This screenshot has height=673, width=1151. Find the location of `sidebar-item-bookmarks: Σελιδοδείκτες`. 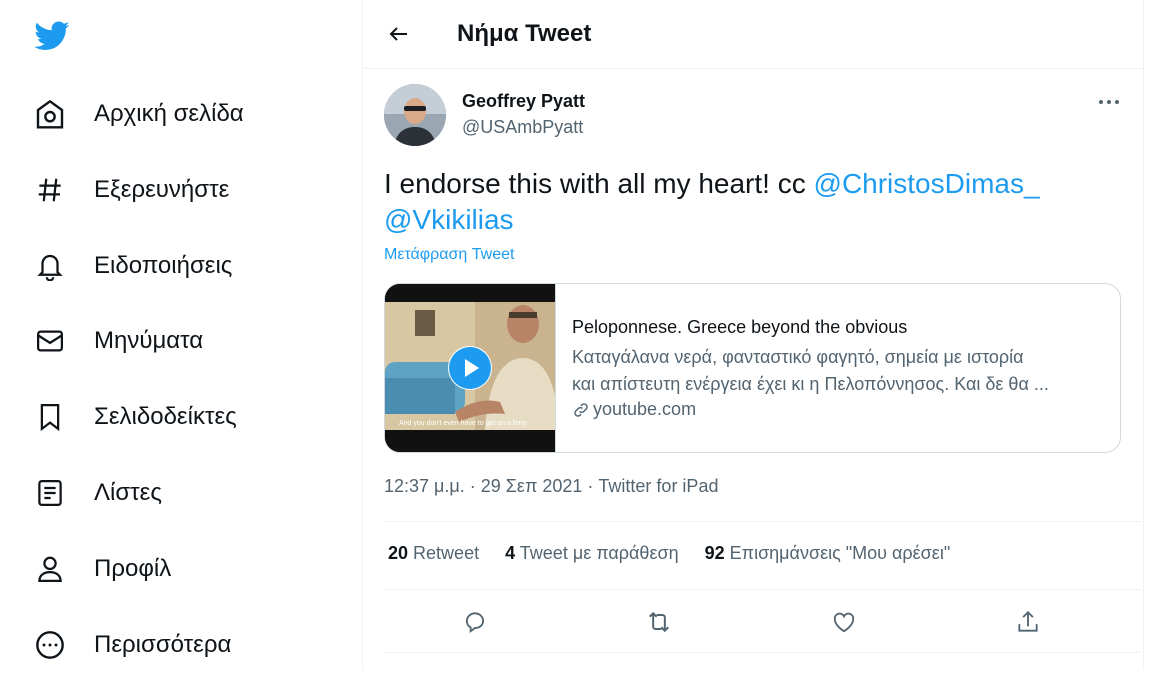

sidebar-item-bookmarks: Σελιδοδείκτες is located at coordinates (133, 417).